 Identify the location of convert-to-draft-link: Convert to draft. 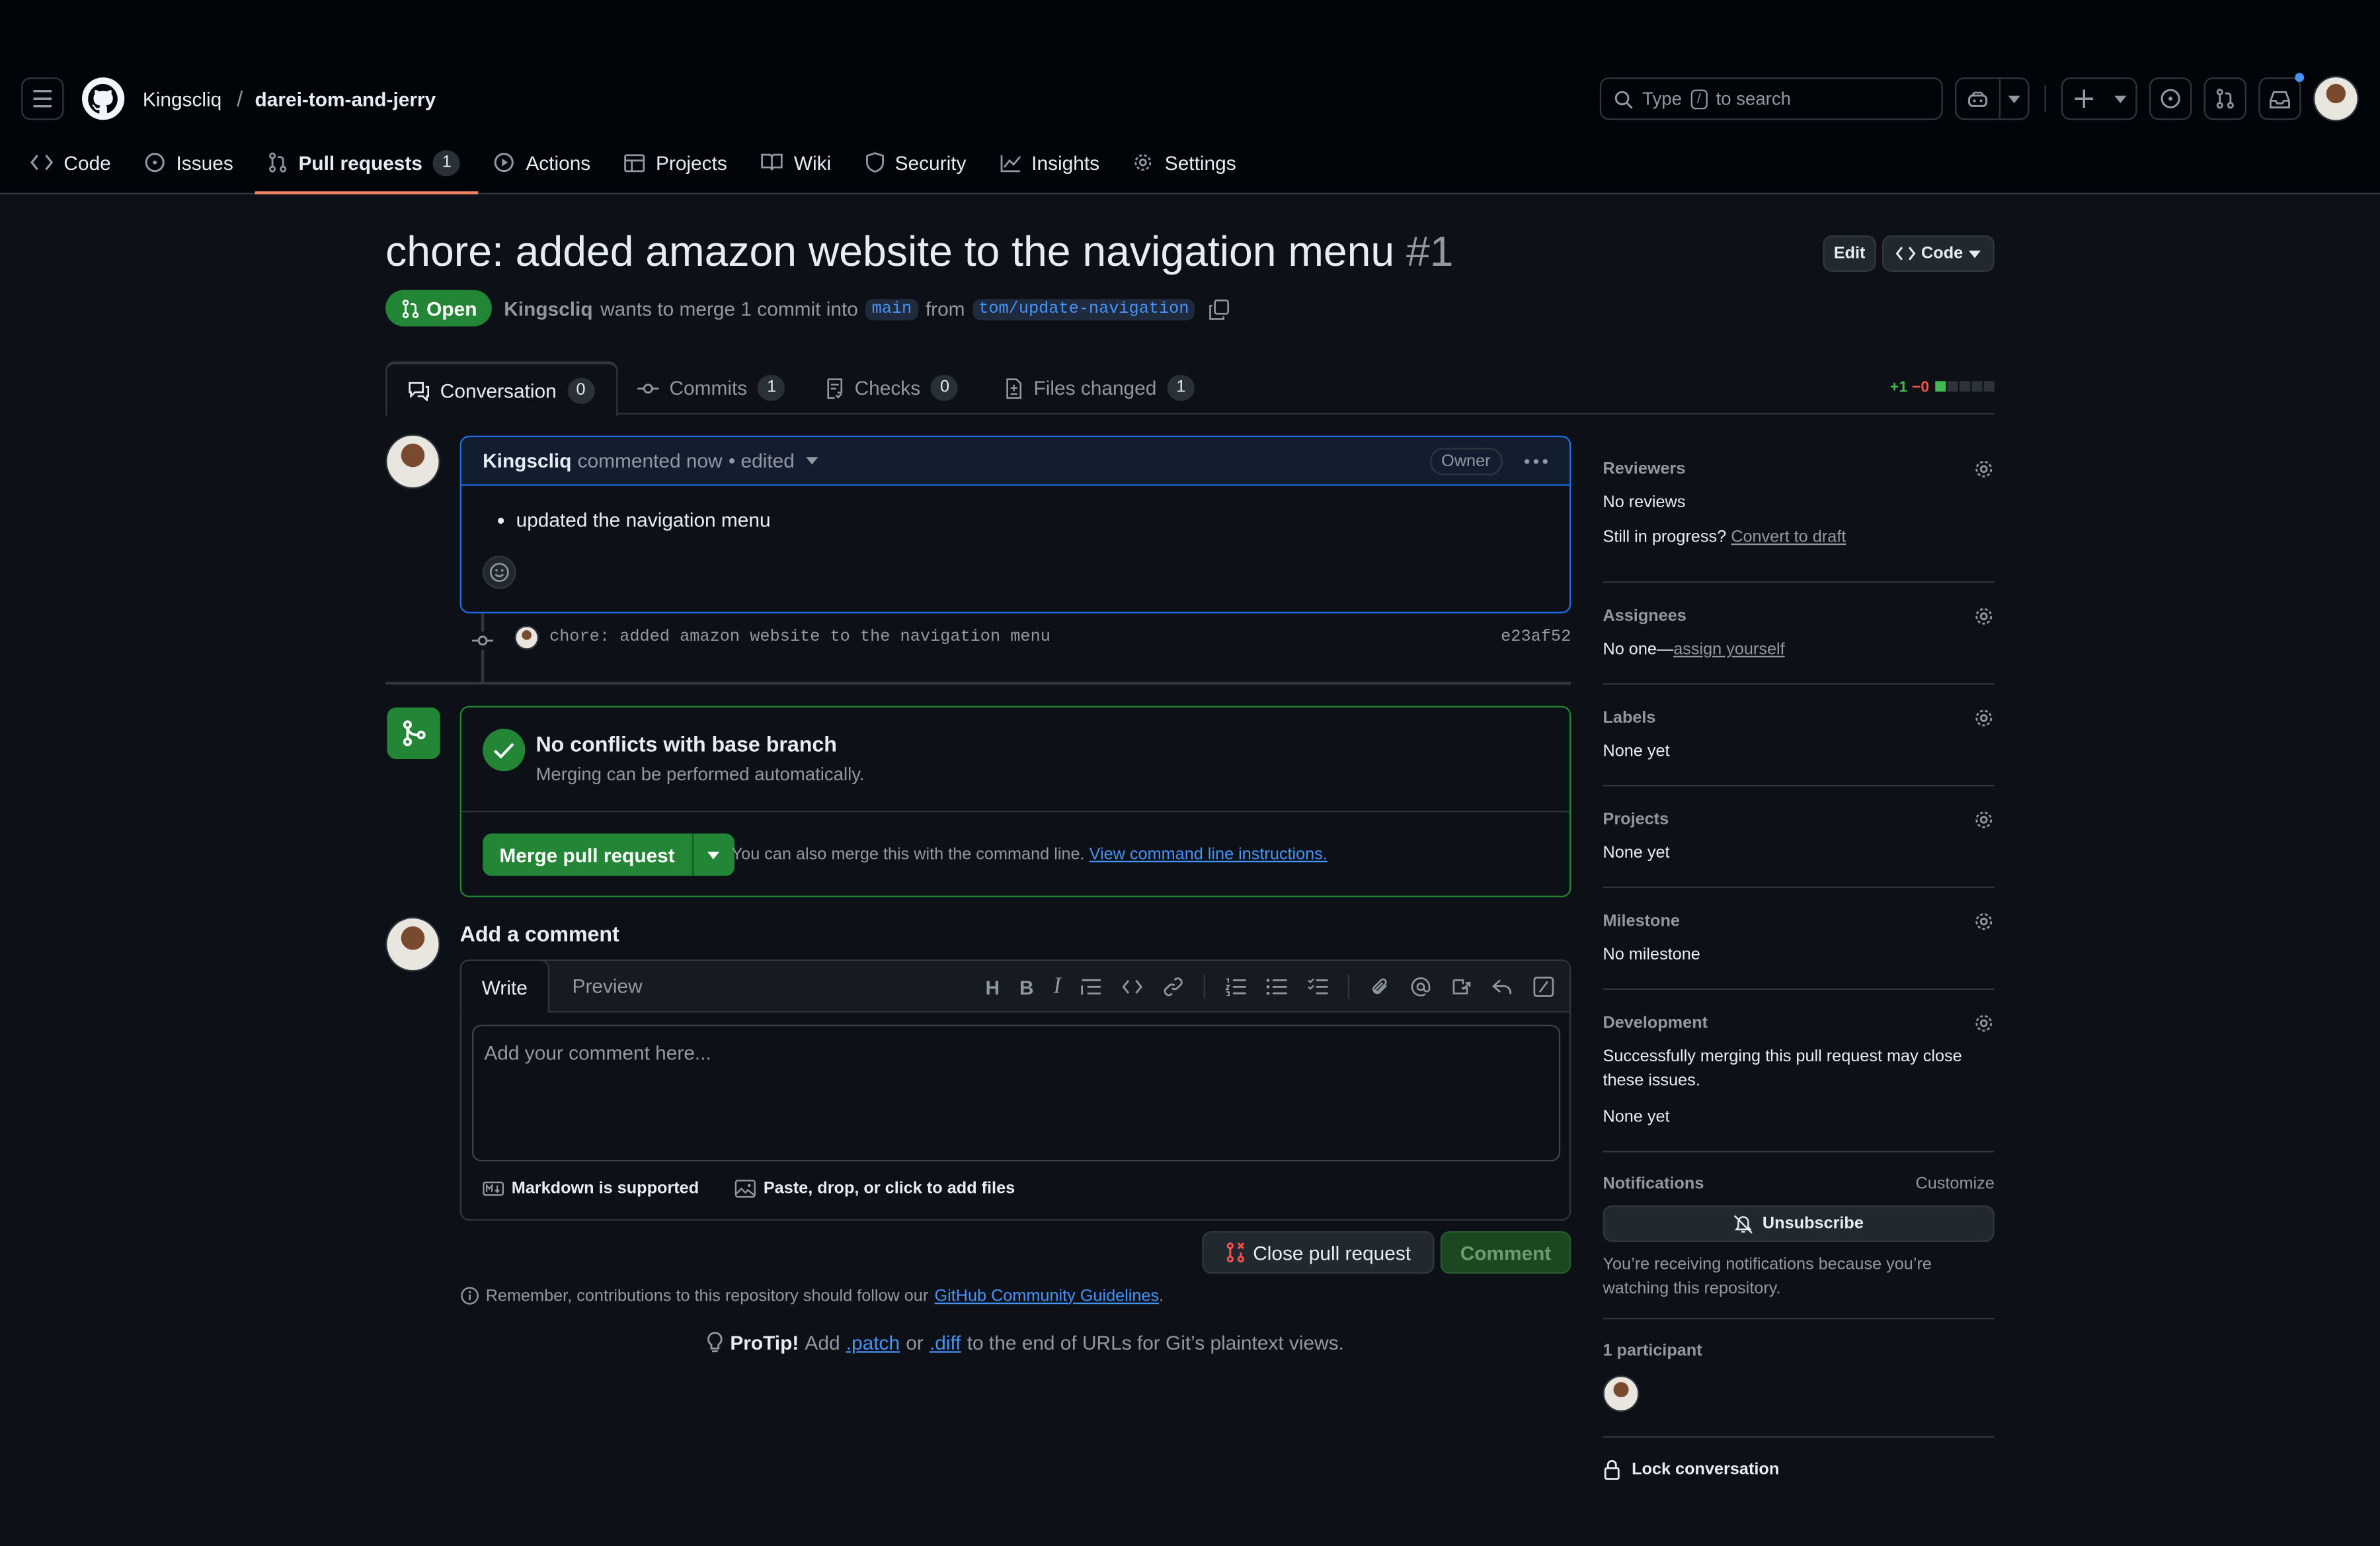
(1788, 537).